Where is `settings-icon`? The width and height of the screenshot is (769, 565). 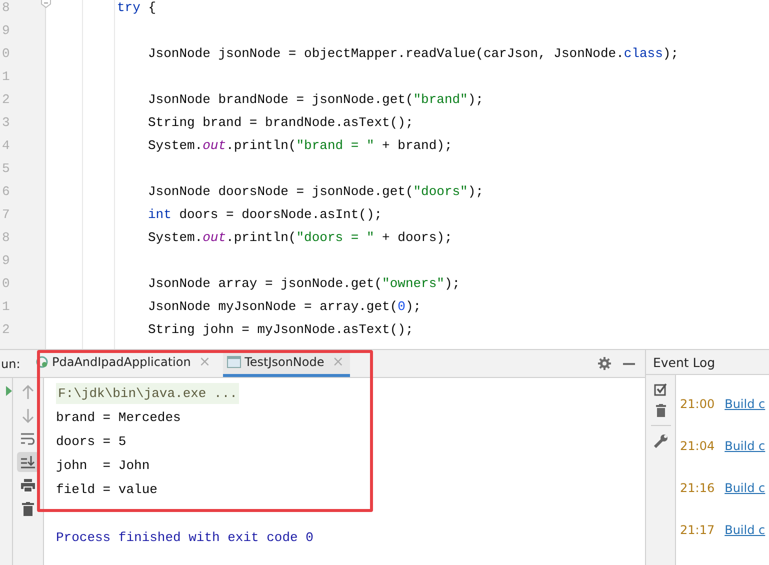 settings-icon is located at coordinates (604, 363).